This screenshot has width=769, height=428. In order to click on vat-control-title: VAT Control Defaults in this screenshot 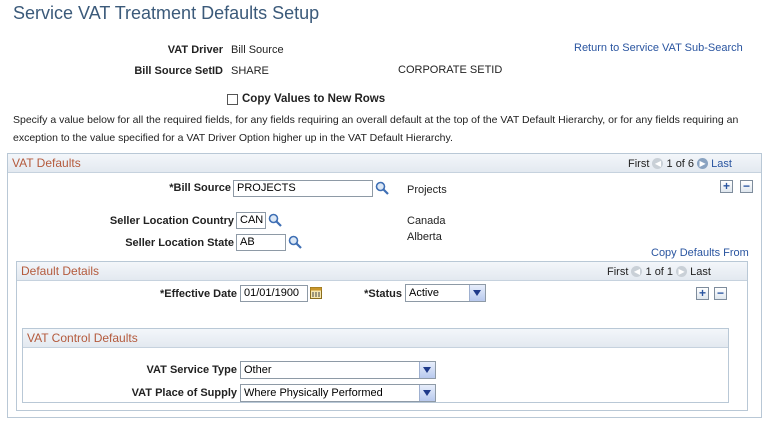, I will do `click(82, 338)`.